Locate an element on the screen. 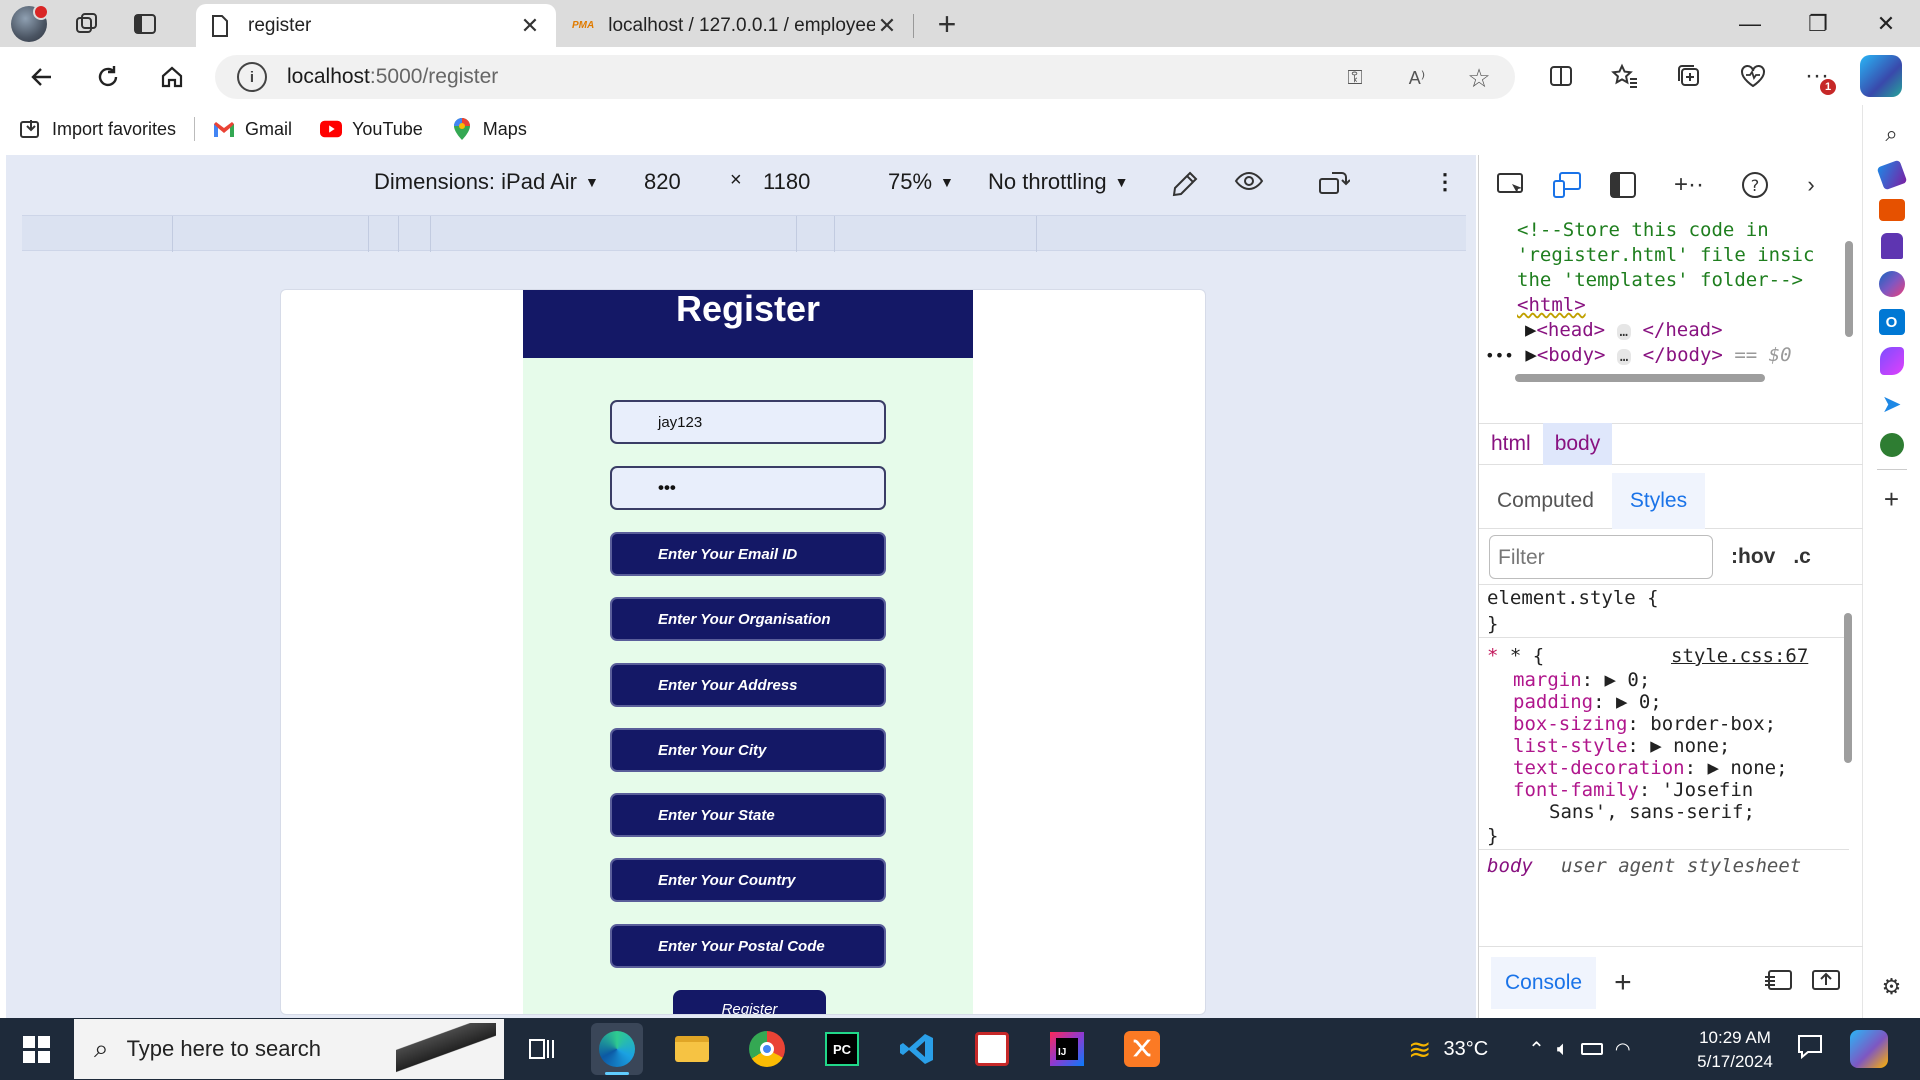  rotate-device-icon is located at coordinates (1334, 183).